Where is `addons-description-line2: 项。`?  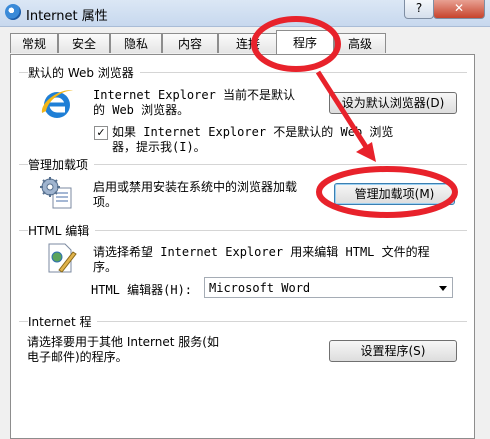
addons-description-line2: 项。 is located at coordinates (105, 202).